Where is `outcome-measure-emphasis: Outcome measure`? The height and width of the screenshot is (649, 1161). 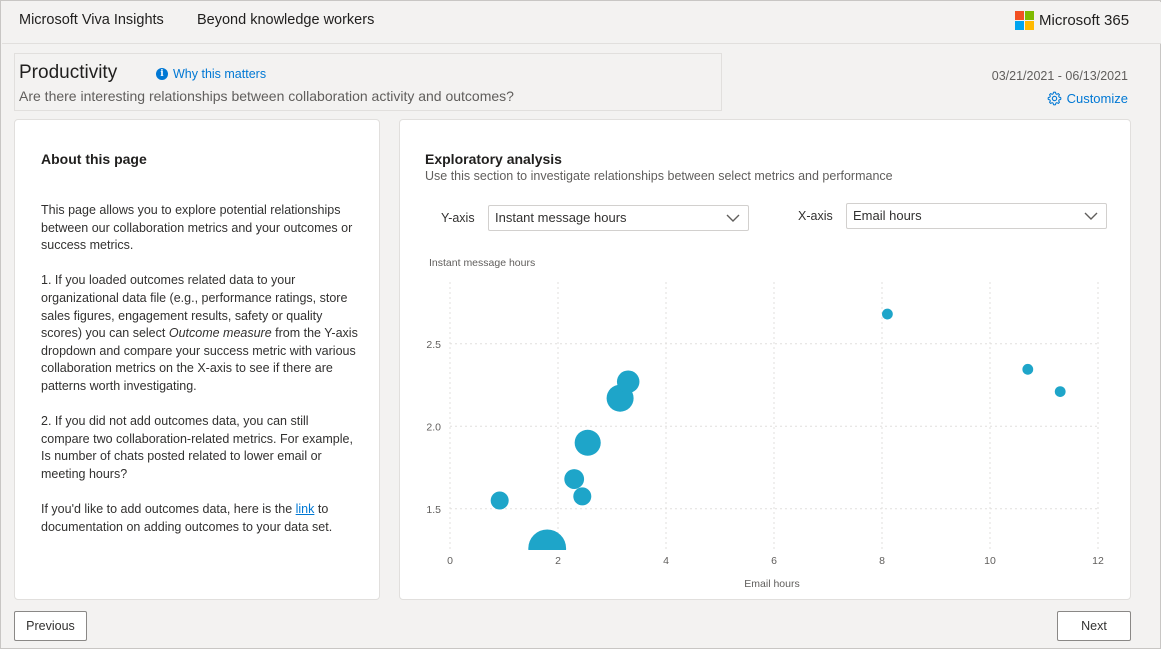
outcome-measure-emphasis: Outcome measure is located at coordinates (220, 333).